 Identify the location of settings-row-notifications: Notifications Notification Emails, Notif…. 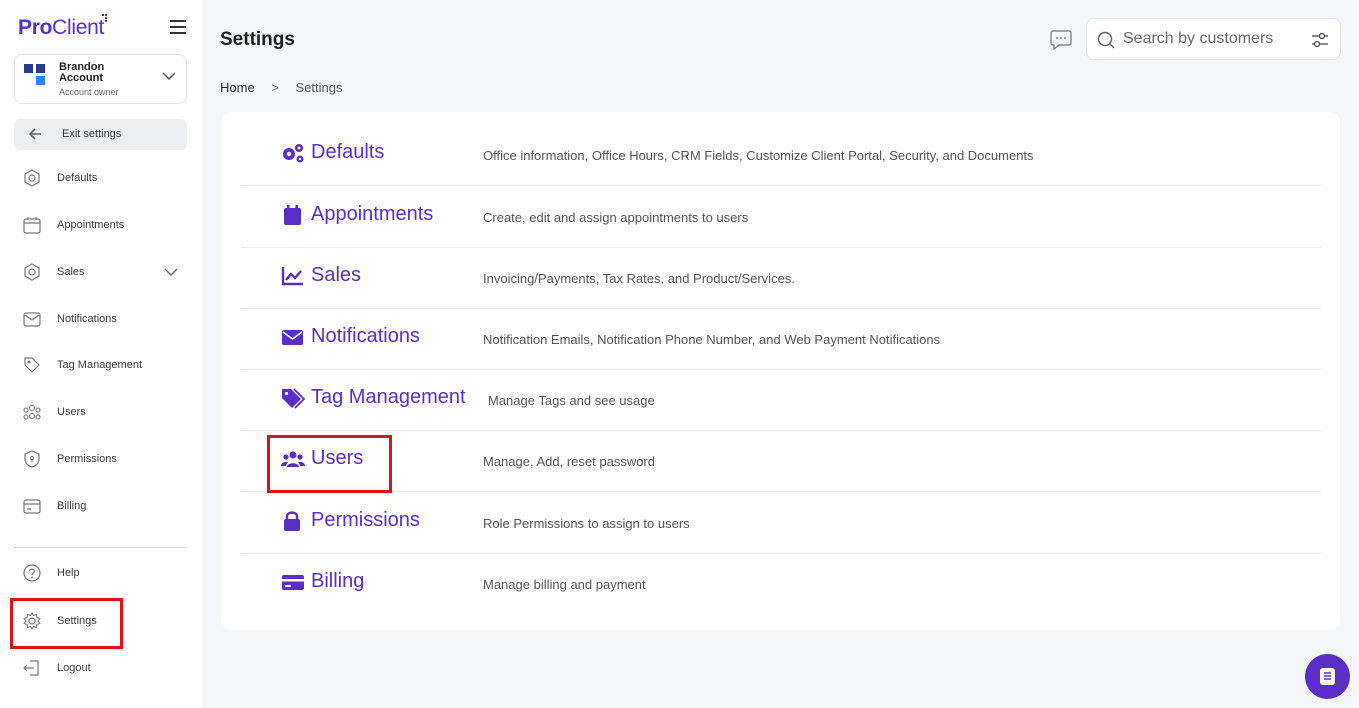
(781, 339).